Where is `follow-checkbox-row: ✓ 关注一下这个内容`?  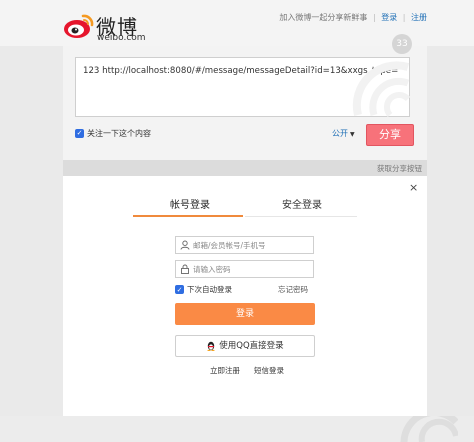
follow-checkbox-row: ✓ 关注一下这个内容 is located at coordinates (113, 133).